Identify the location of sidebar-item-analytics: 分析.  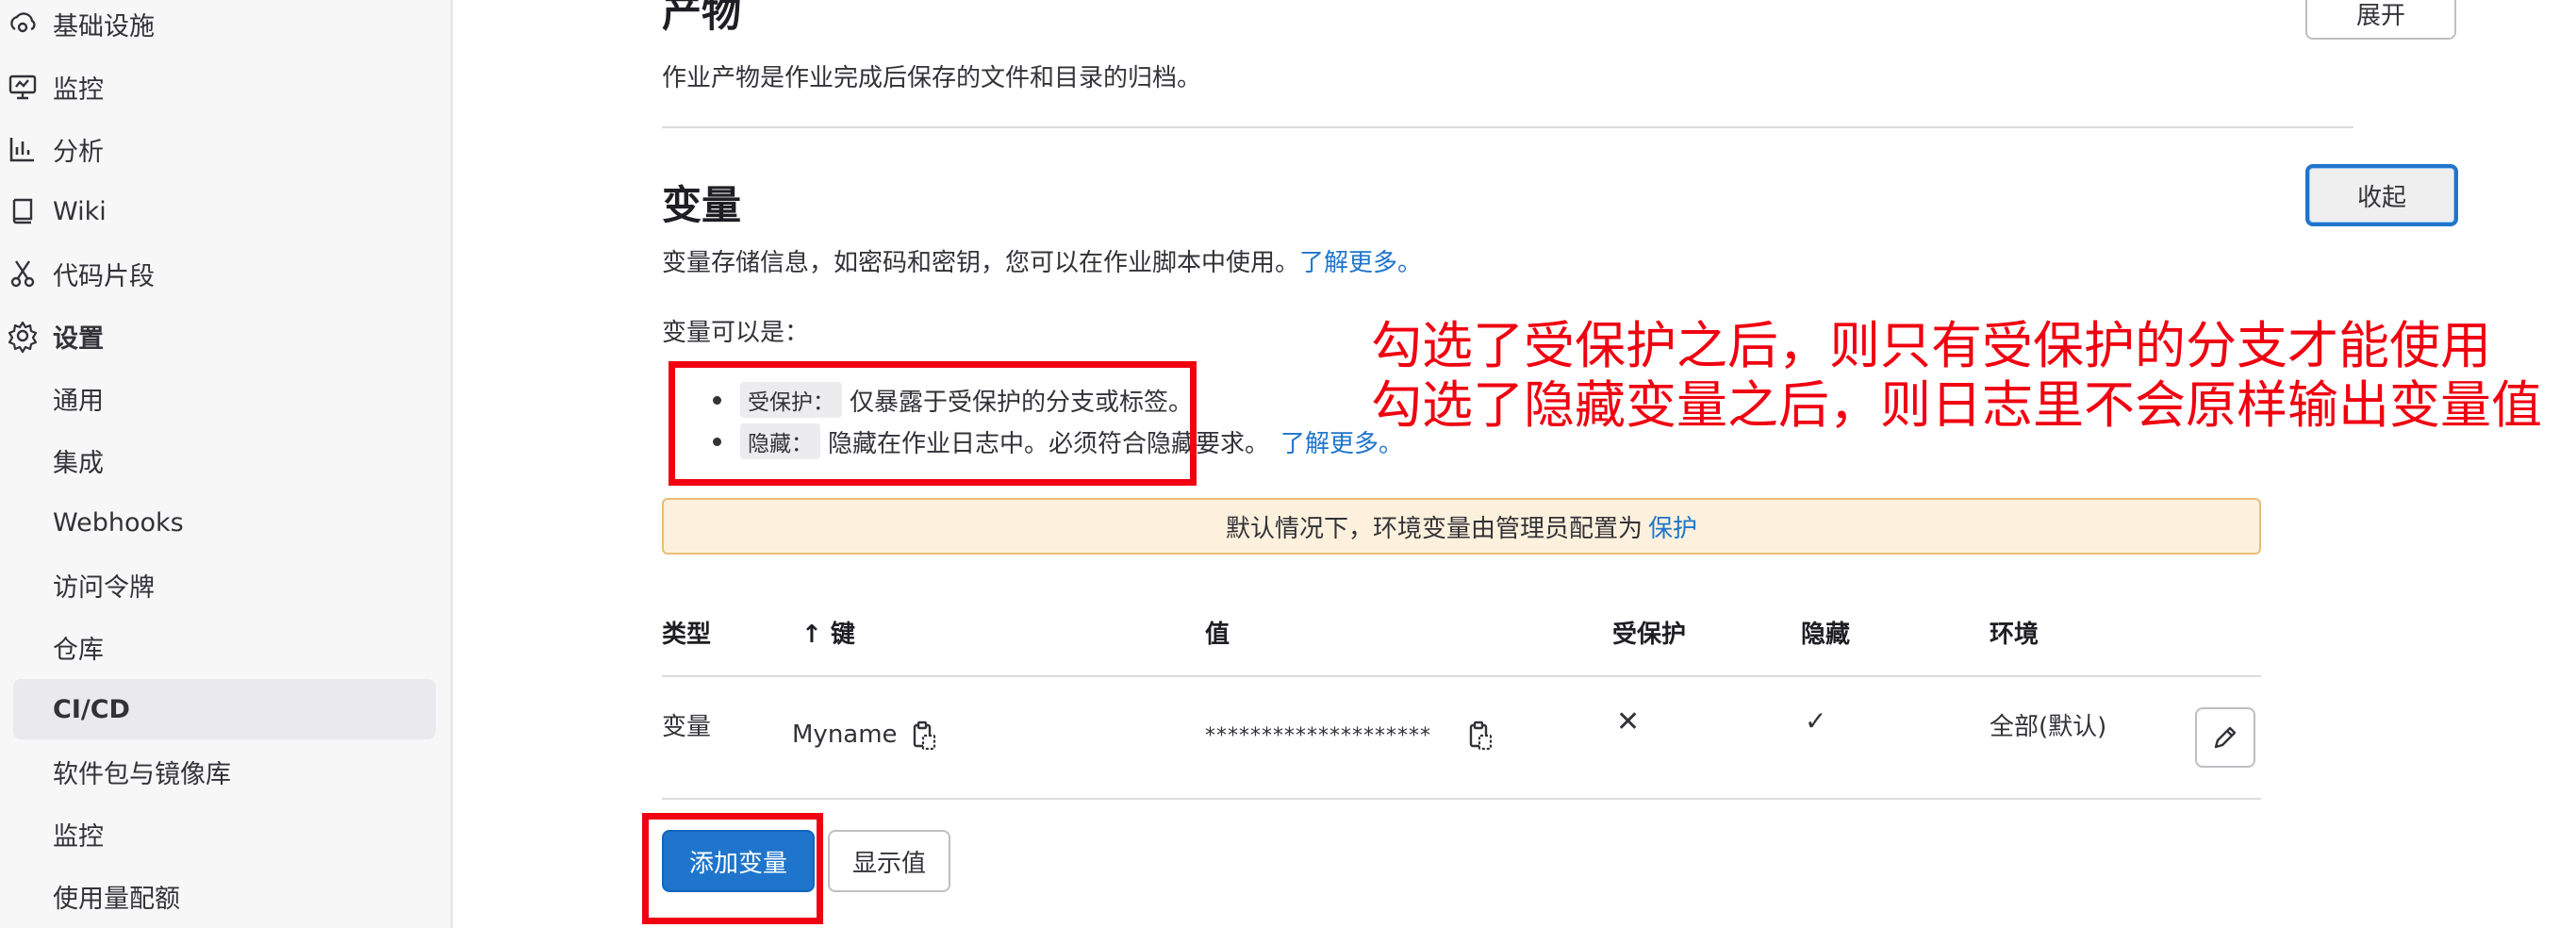
(217, 149).